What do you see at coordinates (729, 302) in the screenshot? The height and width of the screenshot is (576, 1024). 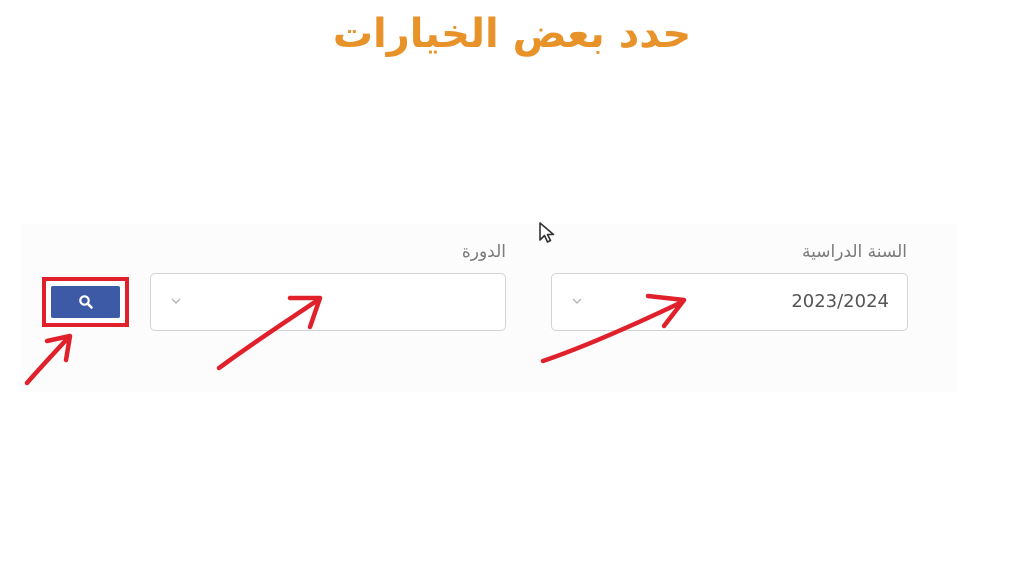 I see `academic-year-select: 2023/2024` at bounding box center [729, 302].